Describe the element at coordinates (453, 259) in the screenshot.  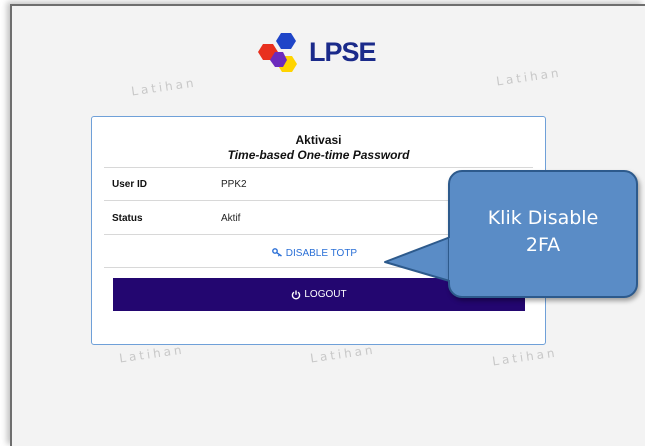
I see `callout-seam` at that location.